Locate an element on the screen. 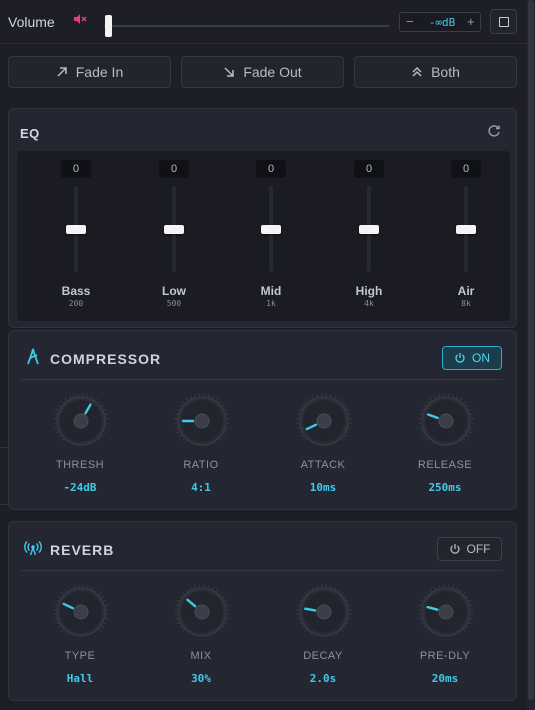 The width and height of the screenshot is (535, 710). release-knob-control: RELEASE 250ms is located at coordinates (445, 448).